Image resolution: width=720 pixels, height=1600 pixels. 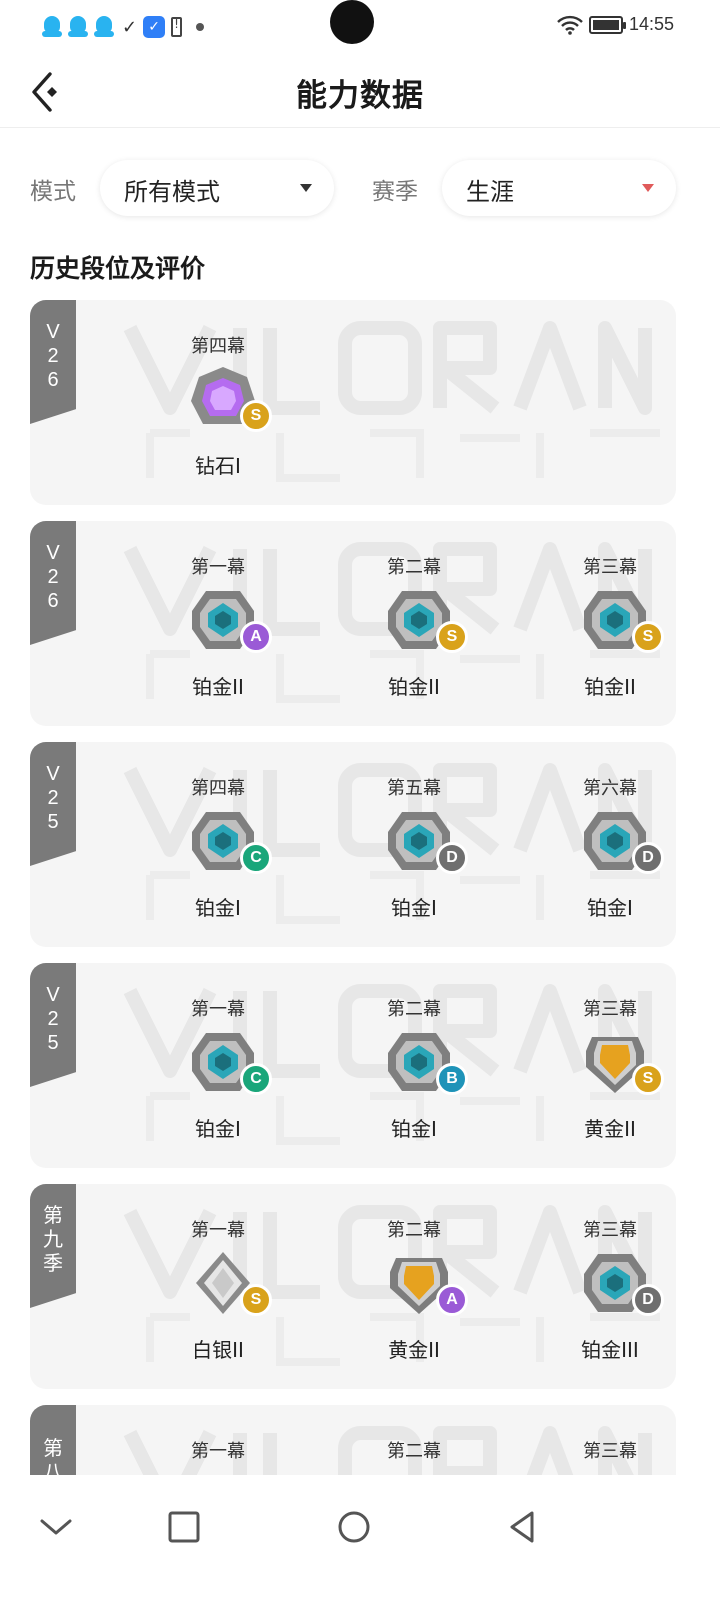 What do you see at coordinates (53, 1240) in the screenshot?
I see `season-tag-char: 九` at bounding box center [53, 1240].